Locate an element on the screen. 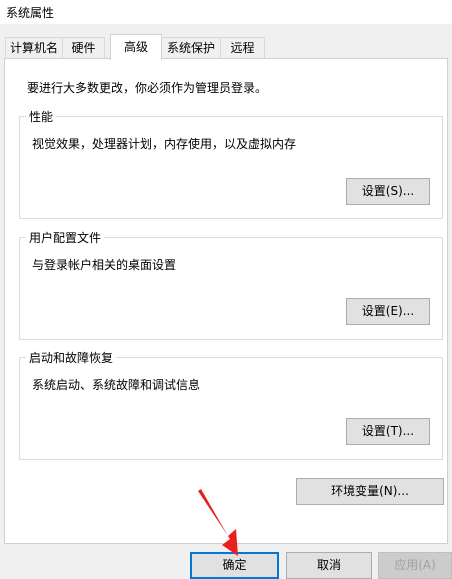 Image resolution: width=452 pixels, height=579 pixels. apply-button: 应用(A) is located at coordinates (415, 565).